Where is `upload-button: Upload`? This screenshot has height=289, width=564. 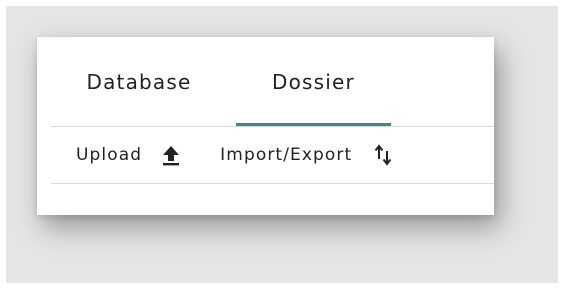 upload-button: Upload is located at coordinates (128, 155).